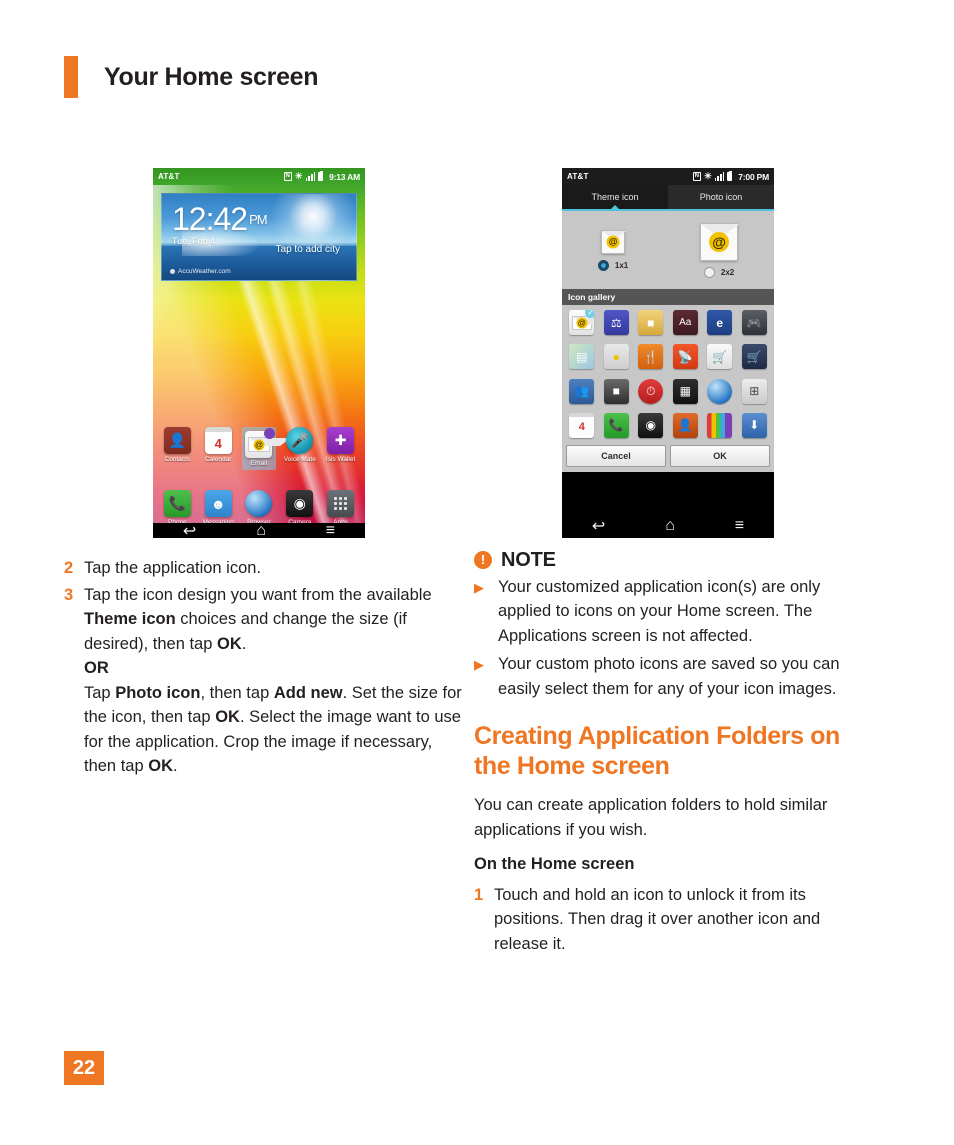 This screenshot has width=954, height=1145. What do you see at coordinates (621, 265) in the screenshot?
I see `size-label: 1x1` at bounding box center [621, 265].